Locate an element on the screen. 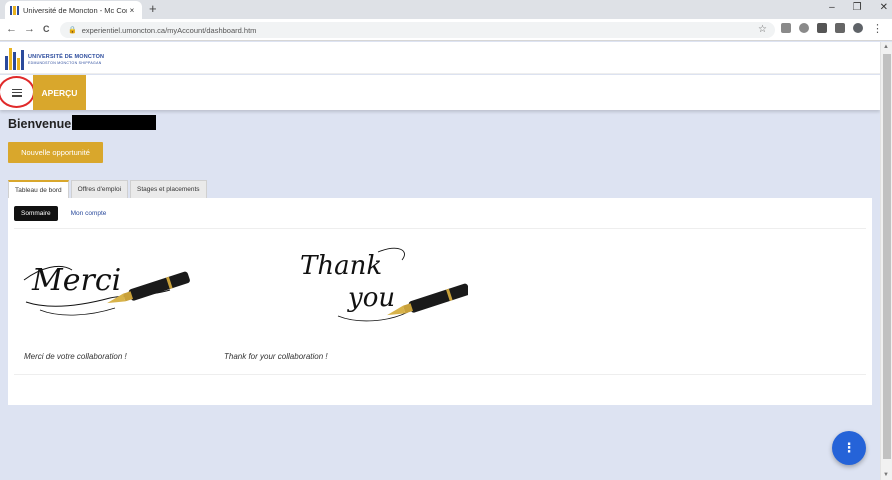  sub-tabs: Sommaire Mon compte is located at coordinates (63, 213).